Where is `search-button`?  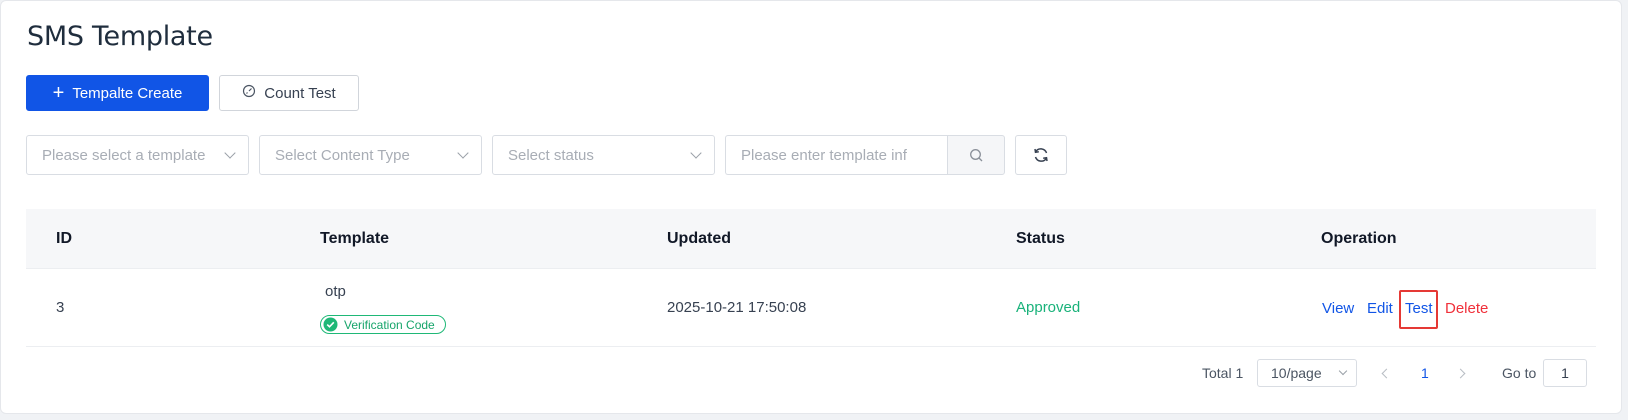 search-button is located at coordinates (976, 155).